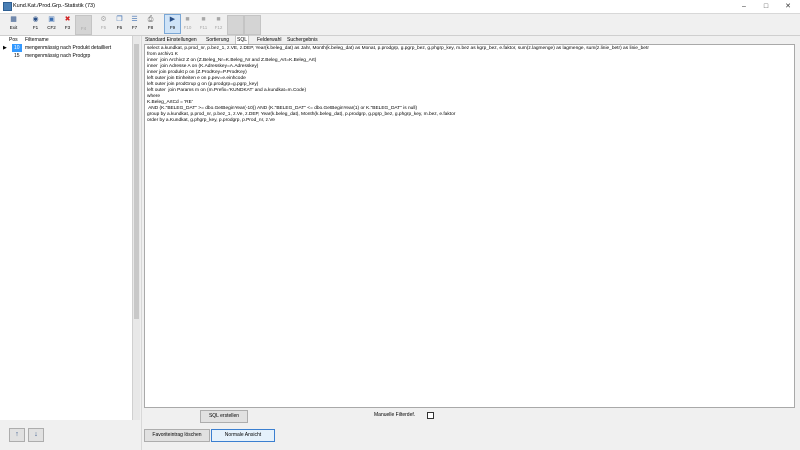 The image size is (800, 450). What do you see at coordinates (54, 6) in the screenshot?
I see `window-title: Kund.Kat./Prod.Grp.-Statistik (73)` at bounding box center [54, 6].